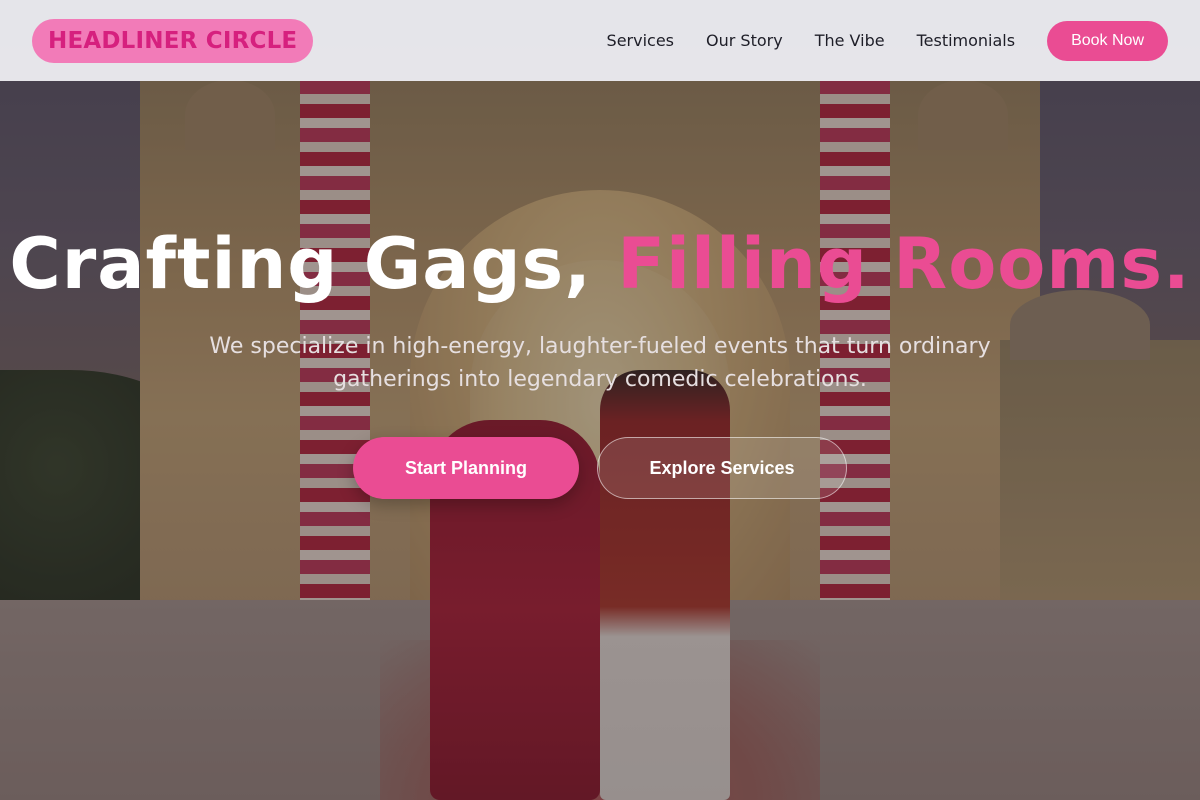 The height and width of the screenshot is (800, 1200). I want to click on hero-cta-row: Start Planning Explore Services, so click(600, 468).